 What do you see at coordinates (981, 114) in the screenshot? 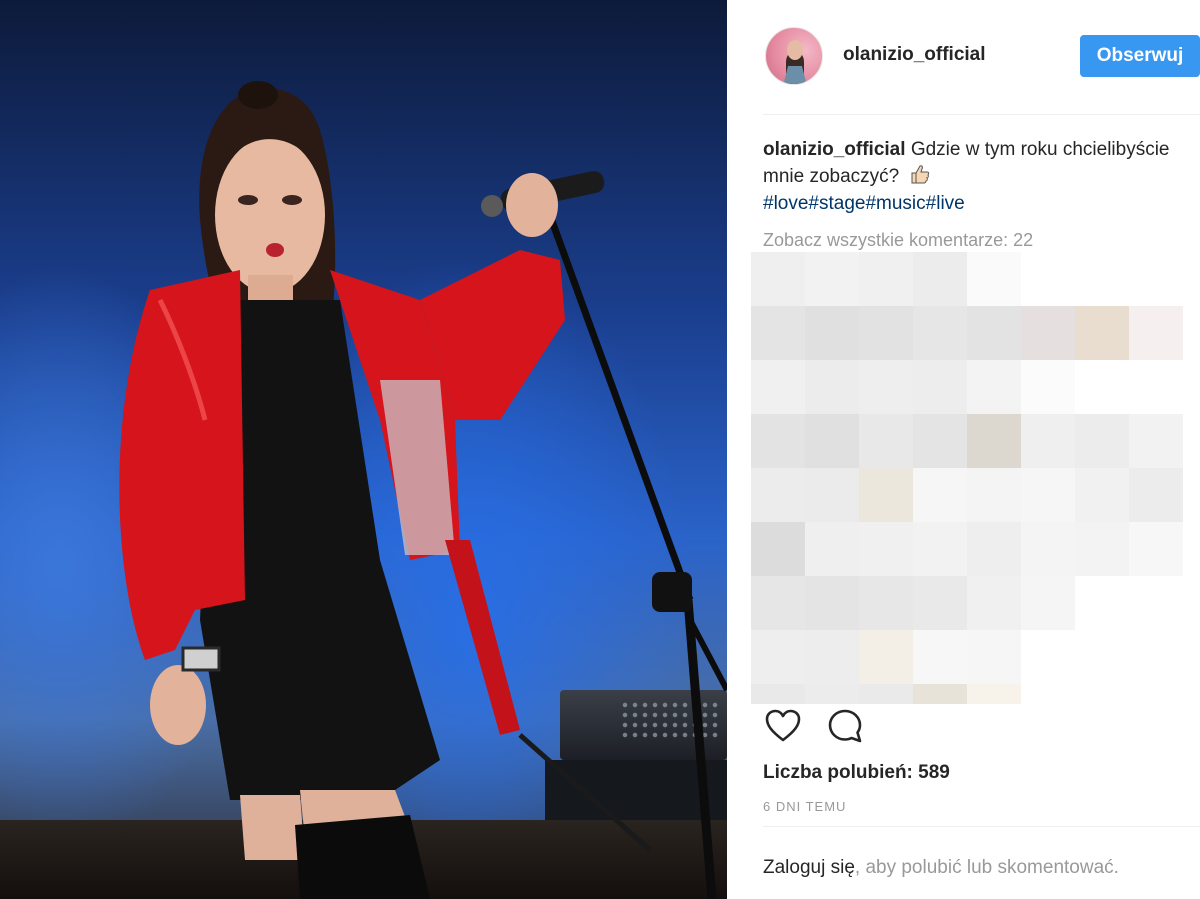
I see `header-divider` at bounding box center [981, 114].